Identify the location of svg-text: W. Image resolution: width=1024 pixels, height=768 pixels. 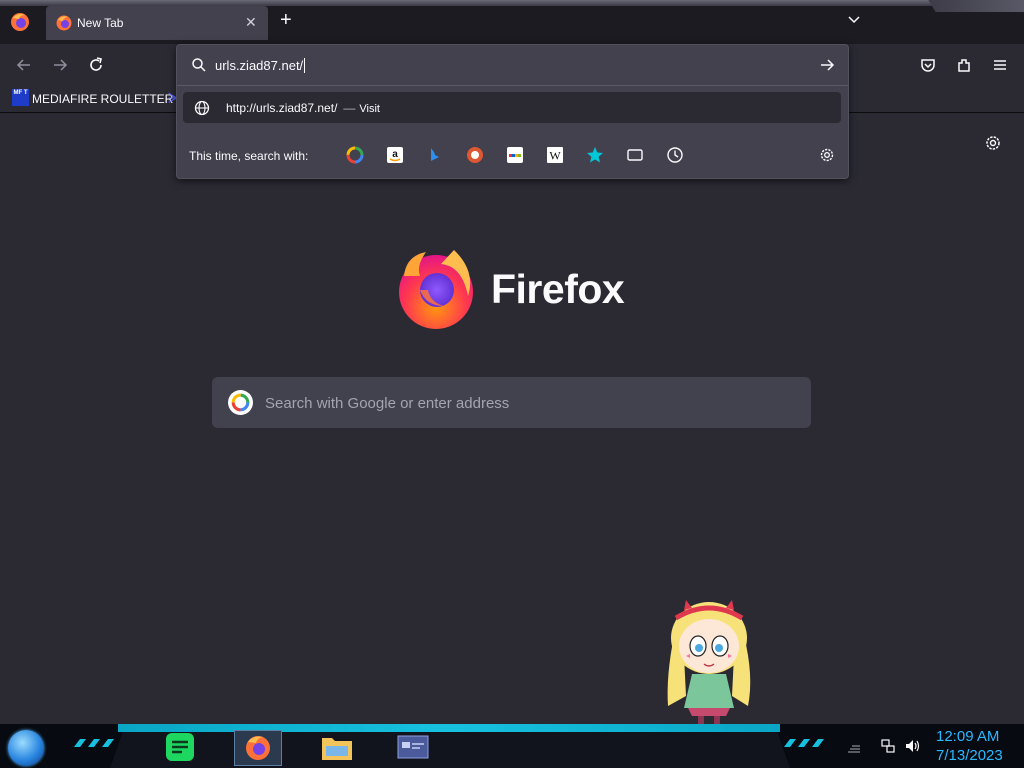
(555, 156).